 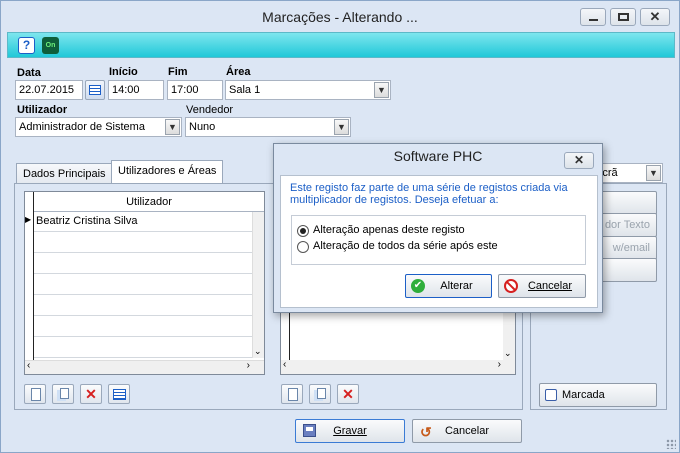 I want to click on fim-field: 17:00, so click(x=195, y=90).